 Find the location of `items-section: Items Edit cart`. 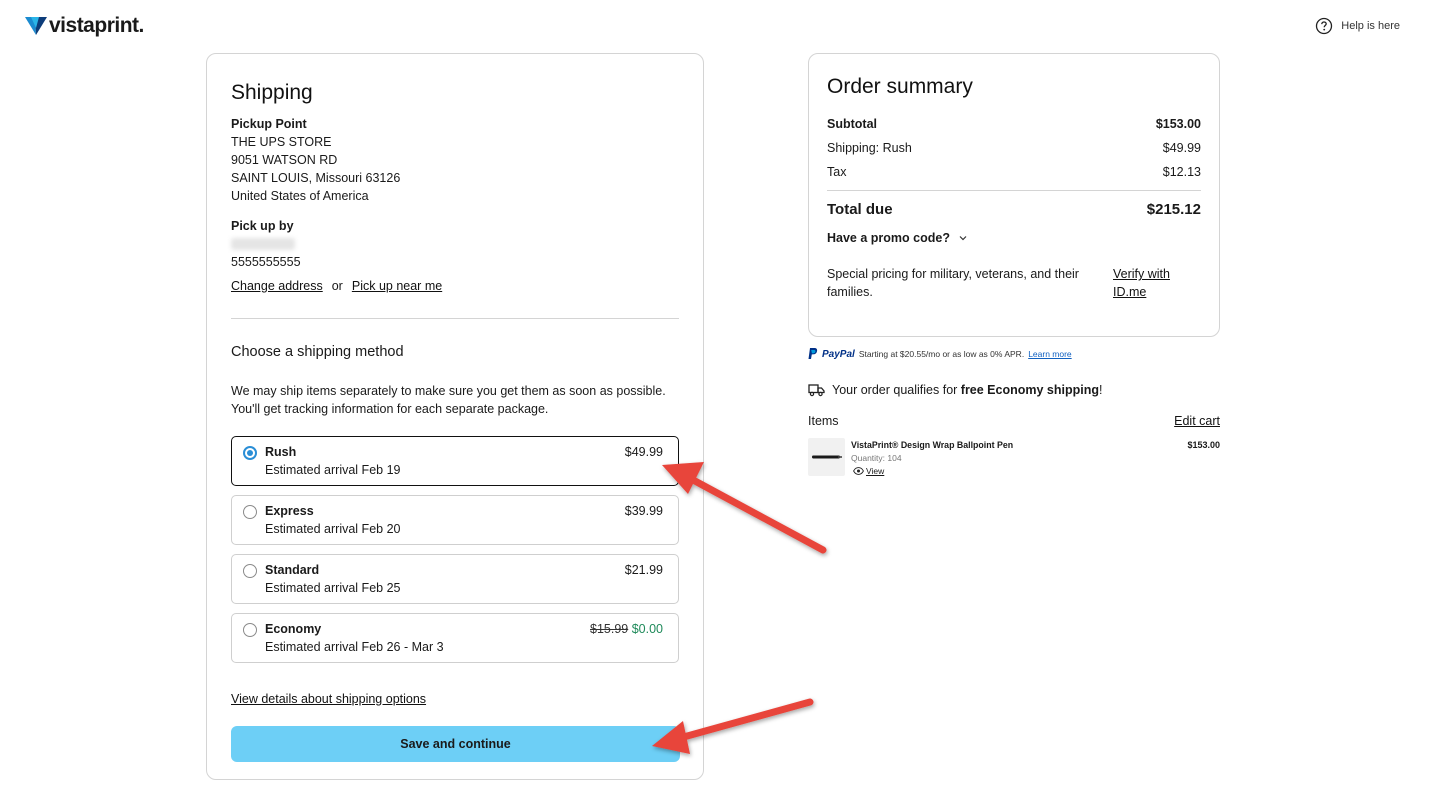

items-section: Items Edit cart is located at coordinates (1014, 421).